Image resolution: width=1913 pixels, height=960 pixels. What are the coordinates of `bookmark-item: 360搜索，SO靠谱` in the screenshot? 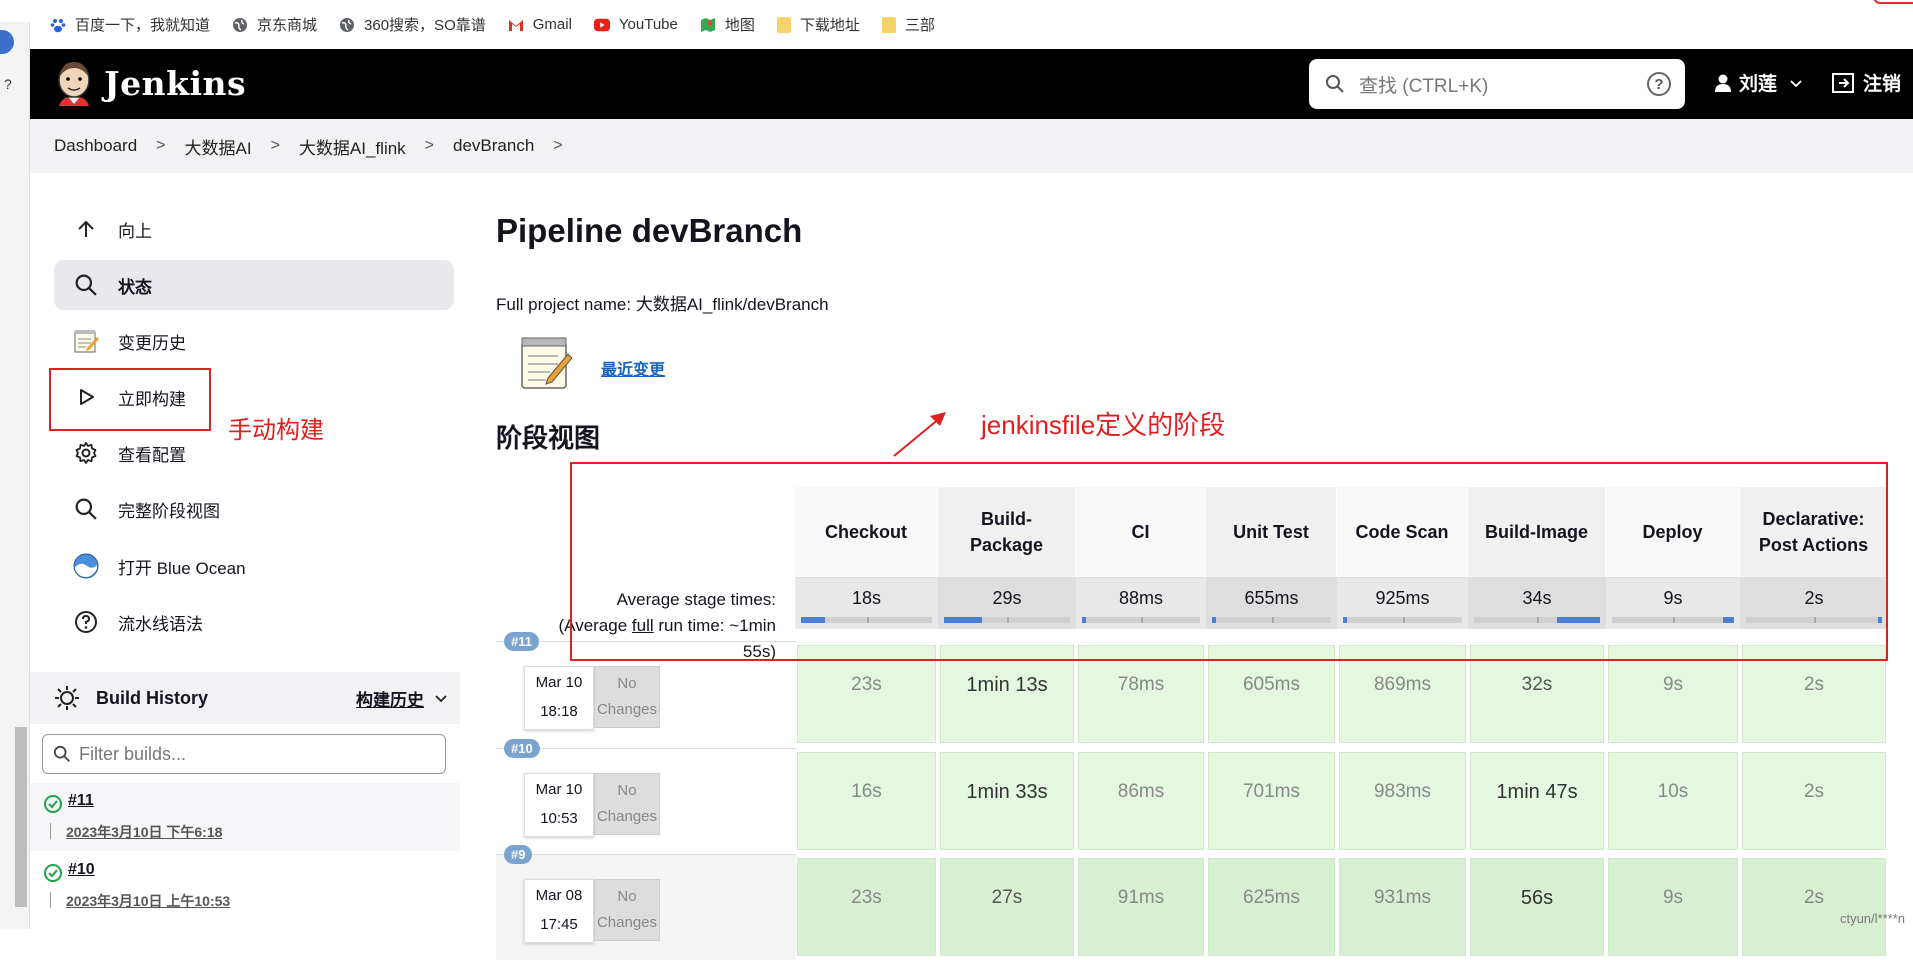 It's located at (412, 24).